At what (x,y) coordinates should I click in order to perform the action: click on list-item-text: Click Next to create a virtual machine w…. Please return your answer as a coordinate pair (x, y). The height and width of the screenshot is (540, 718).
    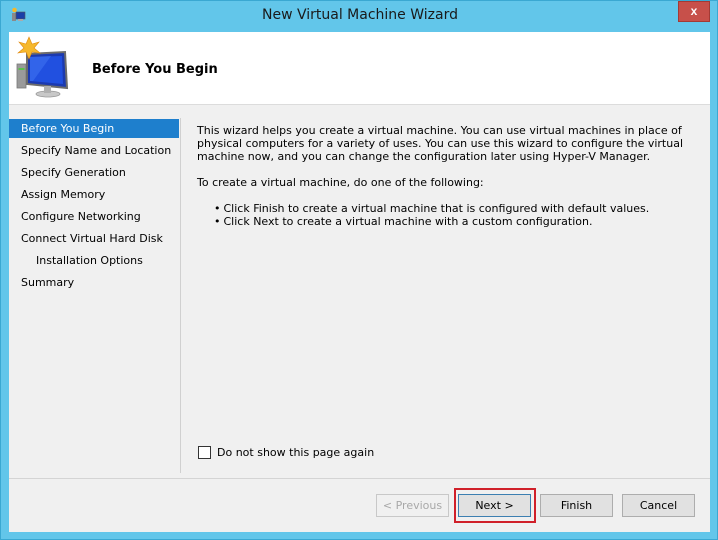
    Looking at the image, I should click on (408, 221).